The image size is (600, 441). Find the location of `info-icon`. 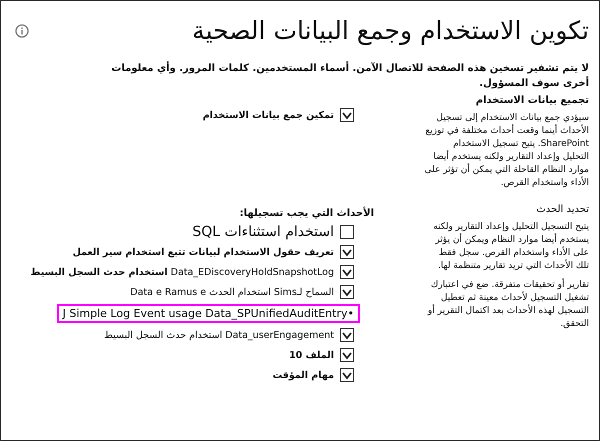

info-icon is located at coordinates (22, 31).